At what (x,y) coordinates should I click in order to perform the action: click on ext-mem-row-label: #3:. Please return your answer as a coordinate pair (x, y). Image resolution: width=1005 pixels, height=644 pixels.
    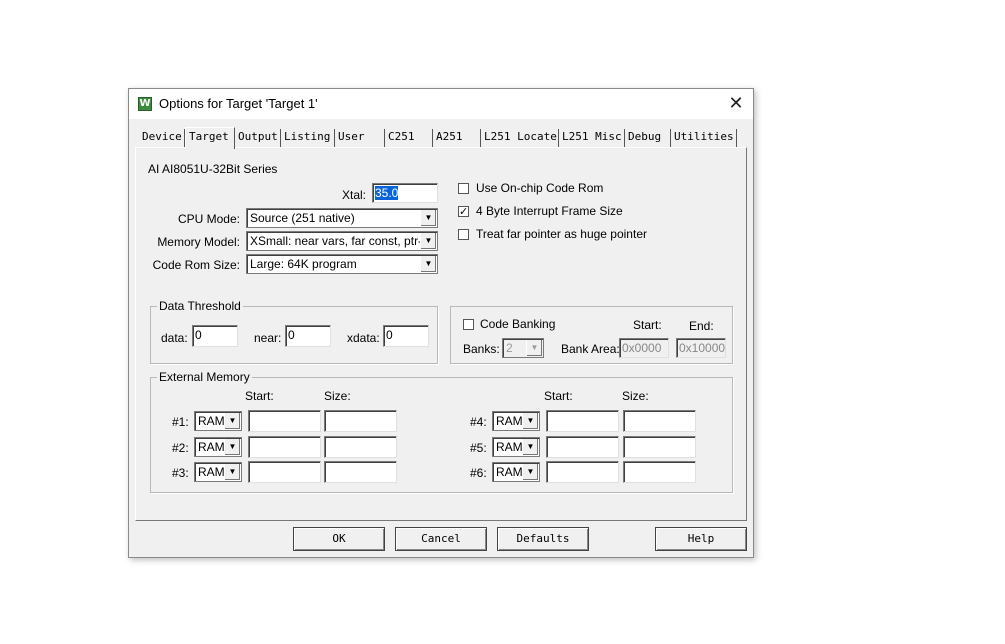
    Looking at the image, I should click on (180, 473).